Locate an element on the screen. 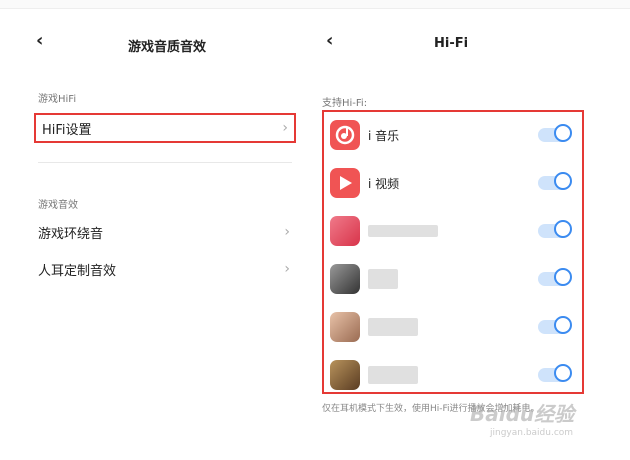 This screenshot has height=460, width=630. app-row-i-music: i 音乐 is located at coordinates (454, 135).